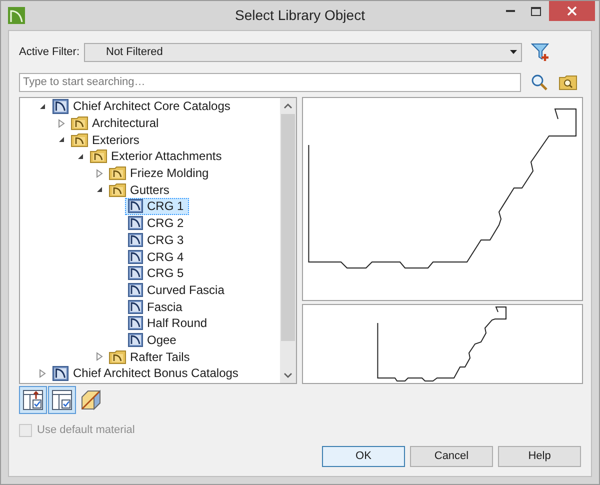 The width and height of the screenshot is (600, 485). What do you see at coordinates (150, 356) in the screenshot?
I see `tree-item: Rafter Tails` at bounding box center [150, 356].